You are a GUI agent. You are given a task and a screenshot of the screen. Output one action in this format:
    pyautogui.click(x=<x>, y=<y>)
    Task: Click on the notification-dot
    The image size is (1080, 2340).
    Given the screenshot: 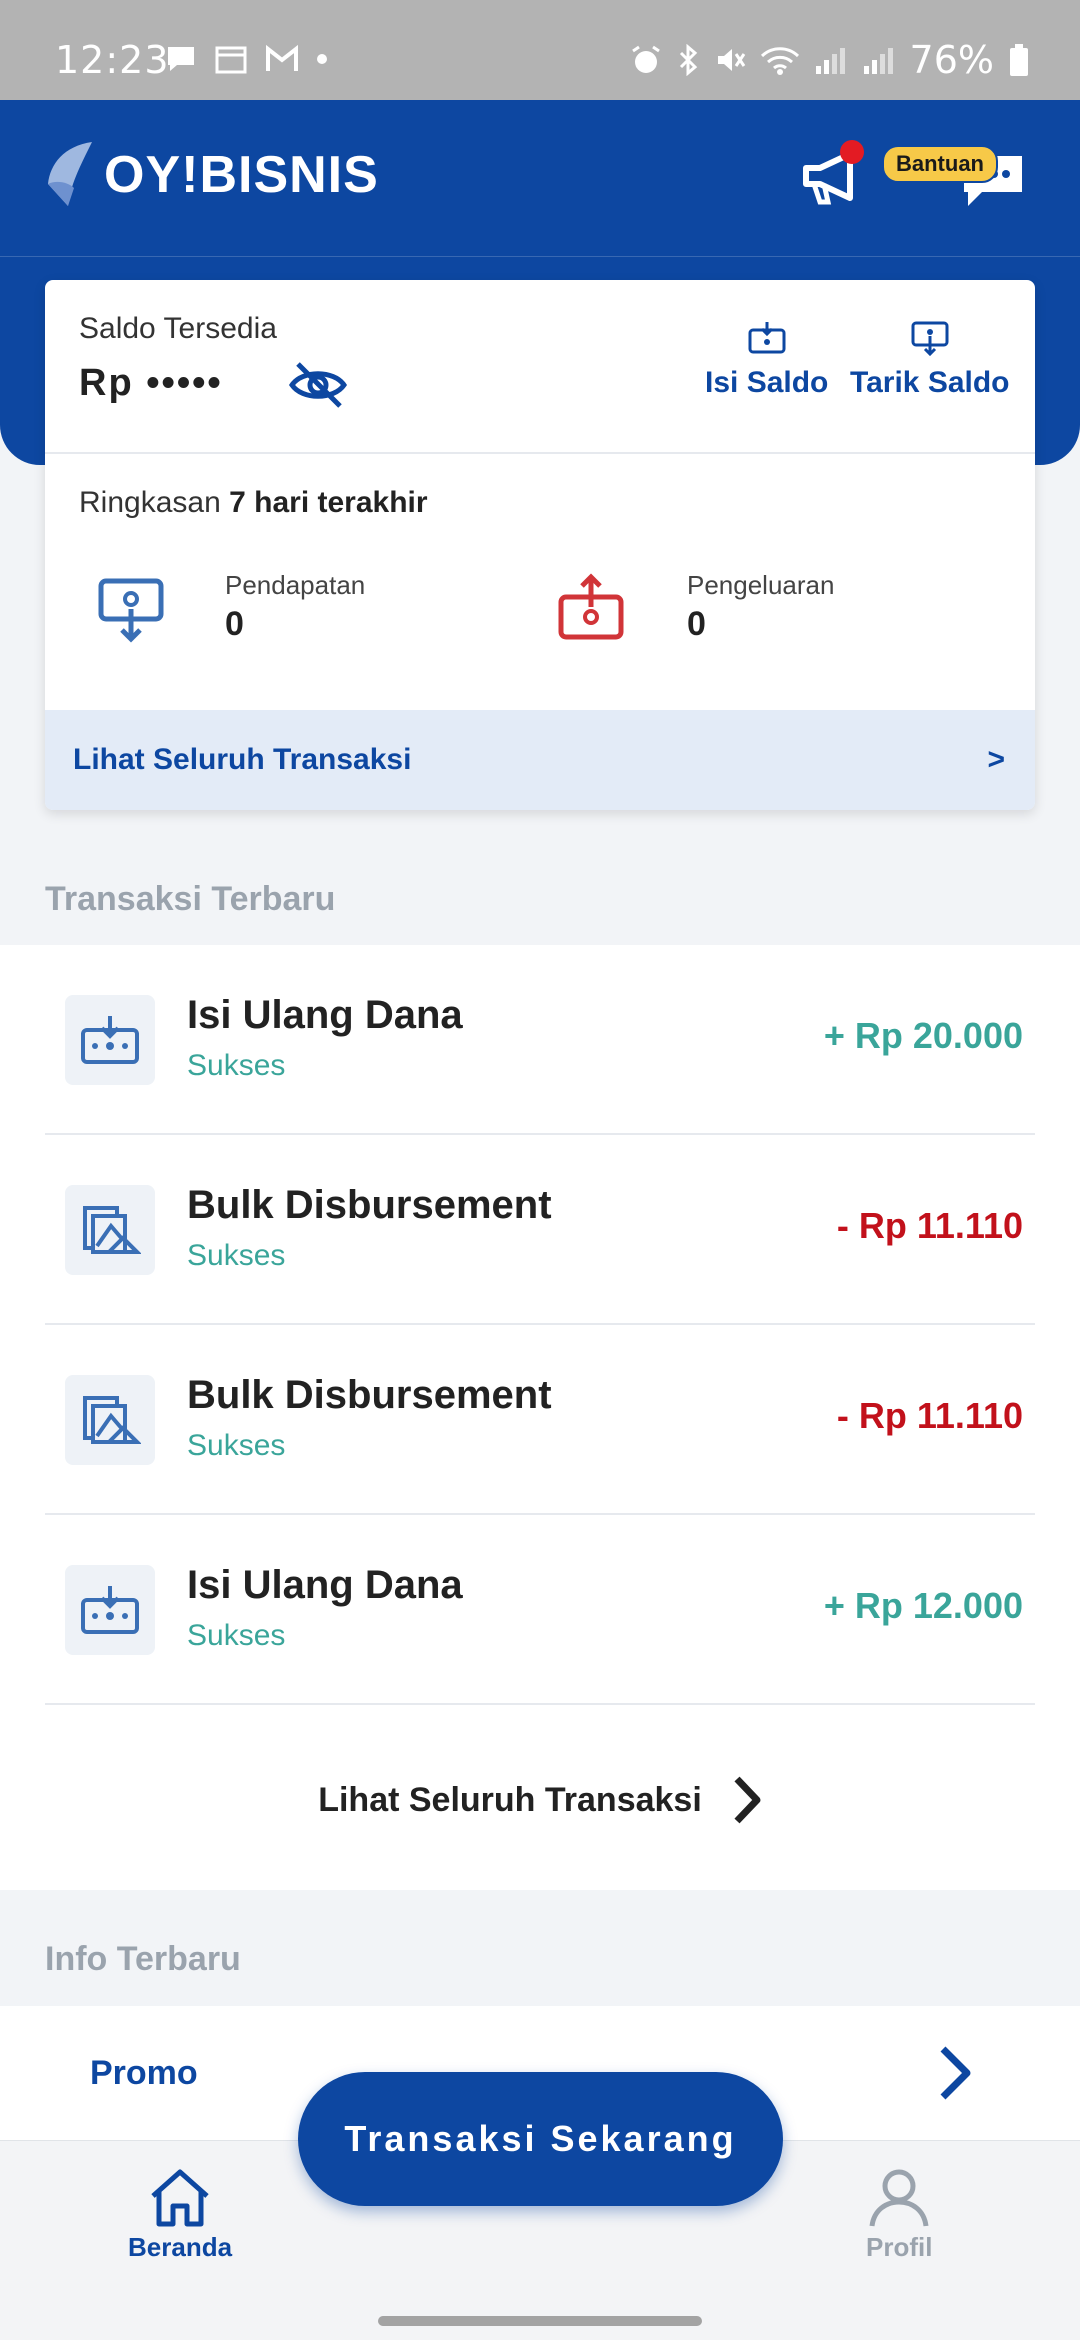 What is the action you would take?
    pyautogui.click(x=852, y=152)
    